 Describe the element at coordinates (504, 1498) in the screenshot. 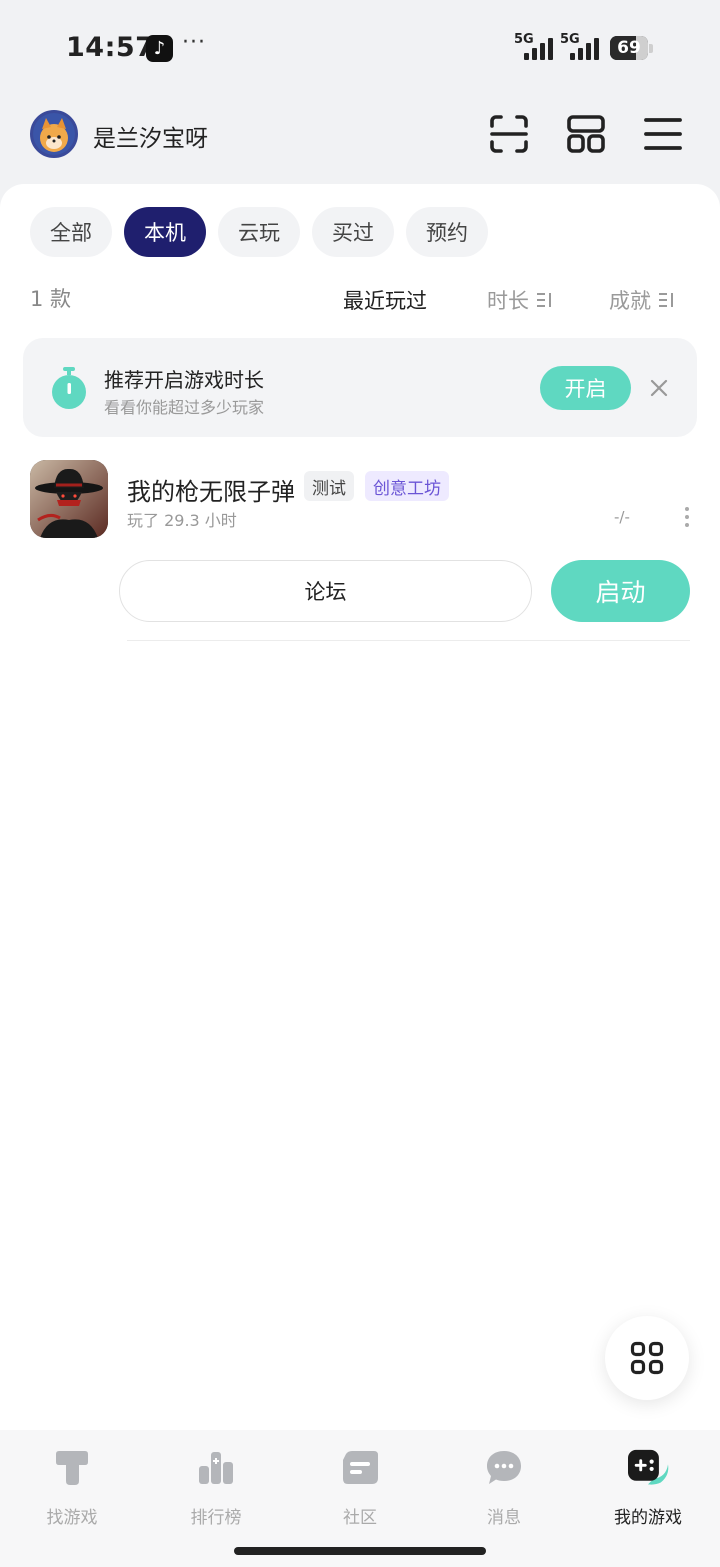

I see `nav-messages: 消息` at that location.